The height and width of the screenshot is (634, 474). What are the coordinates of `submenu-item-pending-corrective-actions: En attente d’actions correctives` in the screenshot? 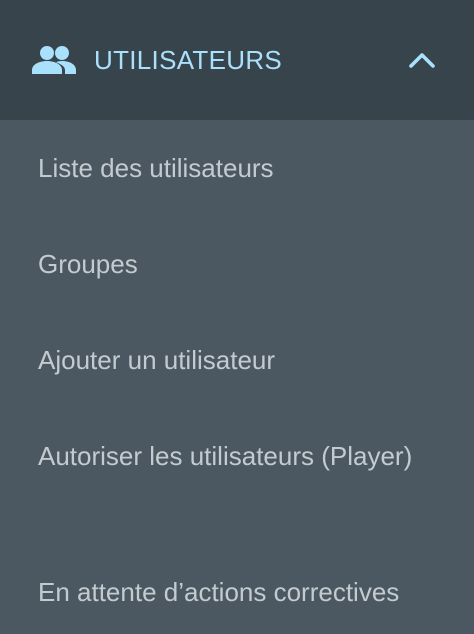 It's located at (248, 592).